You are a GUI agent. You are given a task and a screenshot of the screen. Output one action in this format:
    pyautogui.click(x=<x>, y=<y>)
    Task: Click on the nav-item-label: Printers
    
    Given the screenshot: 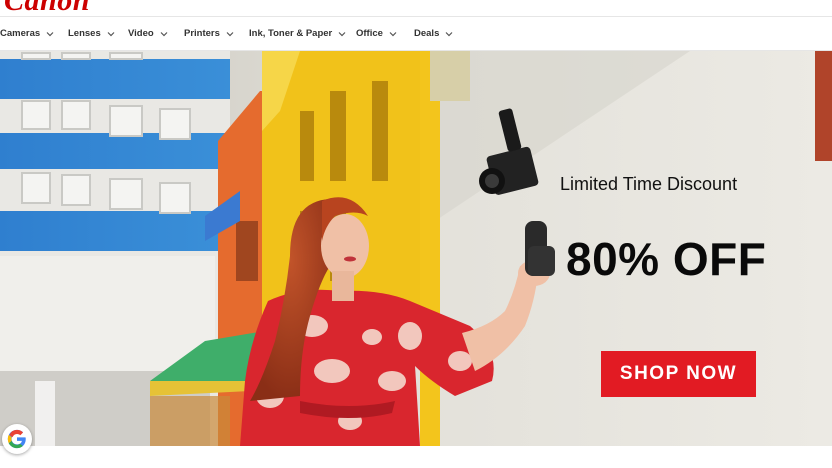 What is the action you would take?
    pyautogui.click(x=202, y=33)
    